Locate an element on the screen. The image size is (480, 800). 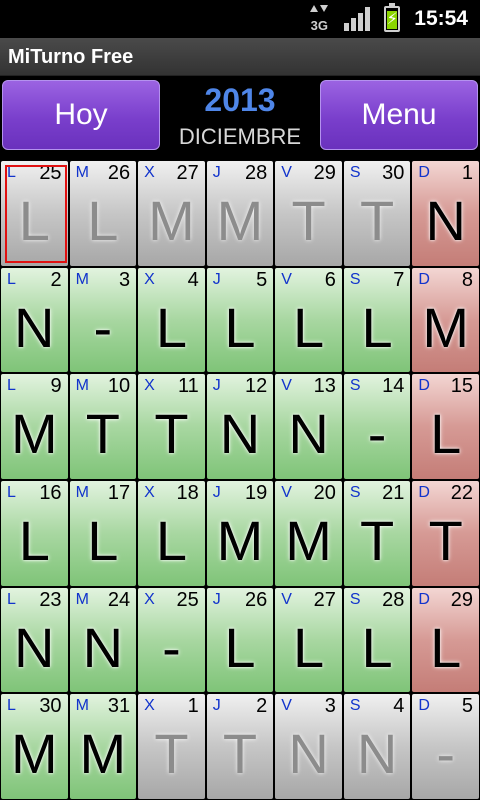
day-number: 1 is located at coordinates (193, 706).